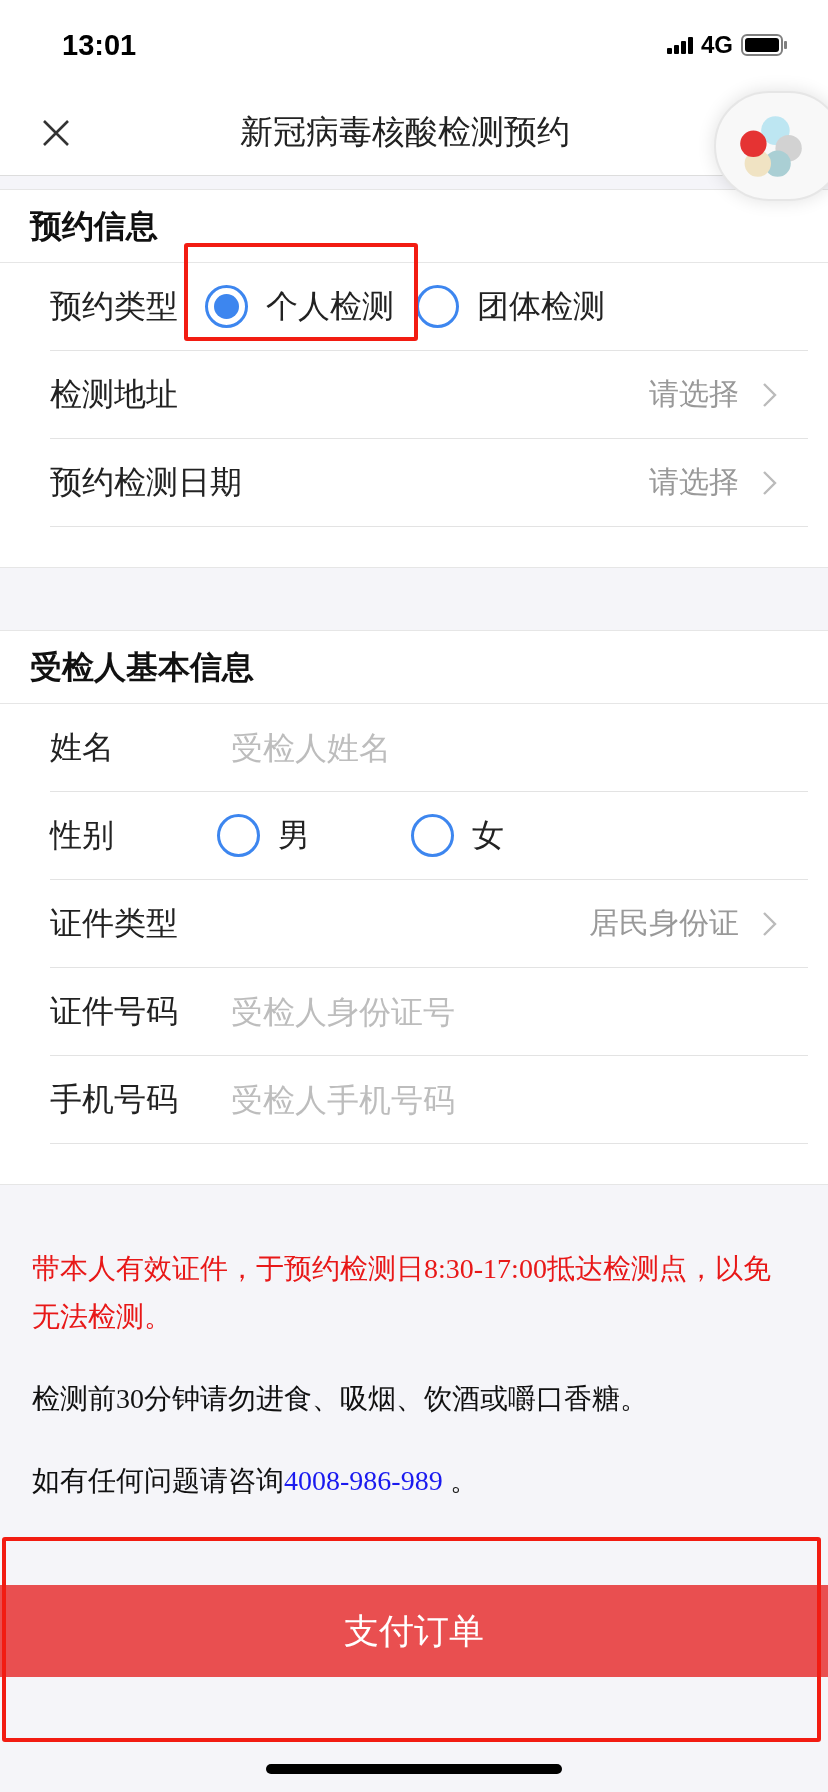  I want to click on section-title: 受检人基本信息, so click(414, 667).